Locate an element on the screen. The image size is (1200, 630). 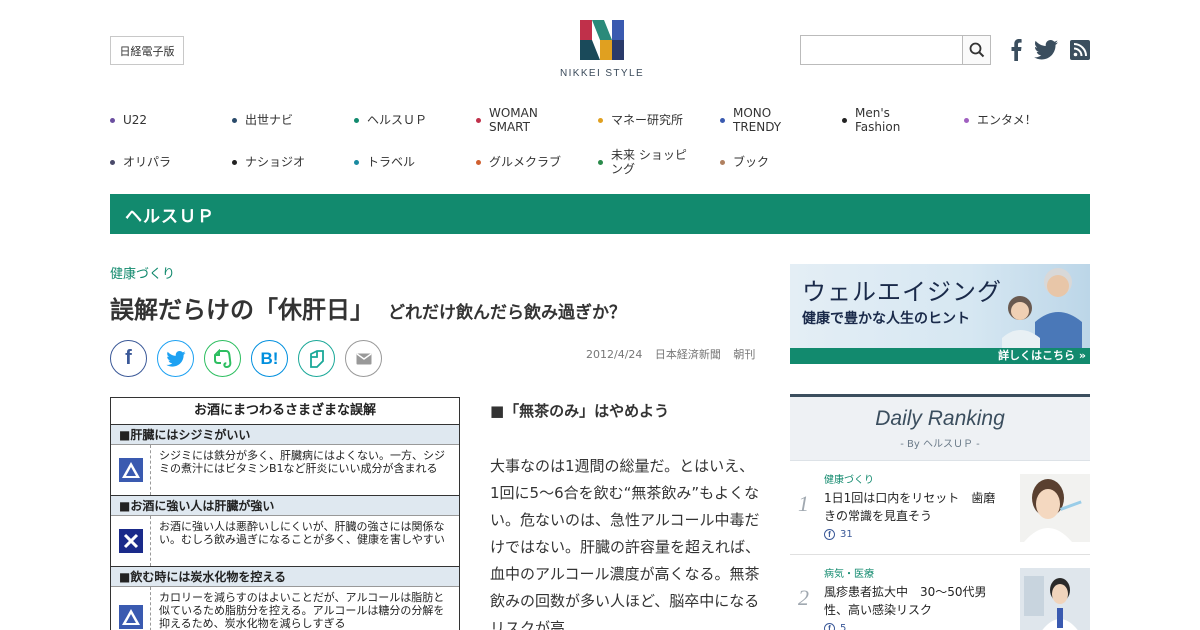
nav-item-olypara: オリパラ is located at coordinates (171, 162).